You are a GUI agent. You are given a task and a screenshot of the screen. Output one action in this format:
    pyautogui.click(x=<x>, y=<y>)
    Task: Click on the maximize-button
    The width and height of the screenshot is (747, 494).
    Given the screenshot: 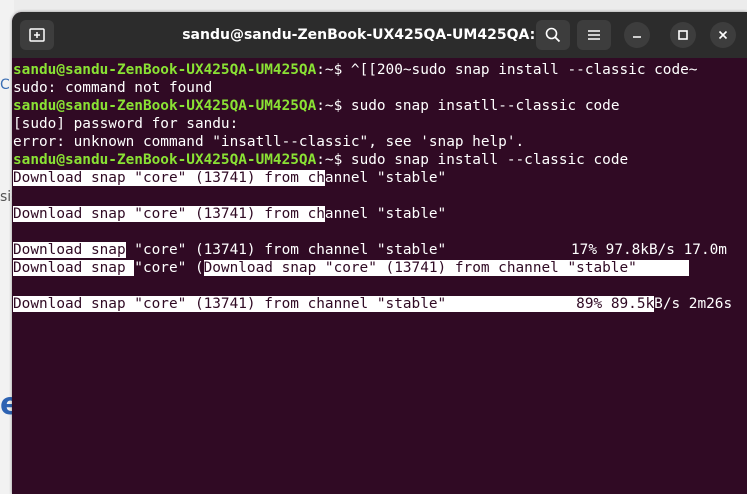 What is the action you would take?
    pyautogui.click(x=683, y=35)
    